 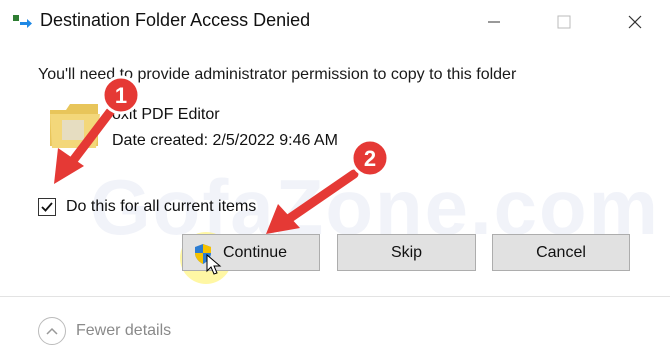 I want to click on cancel-button: Cancel, so click(x=561, y=252).